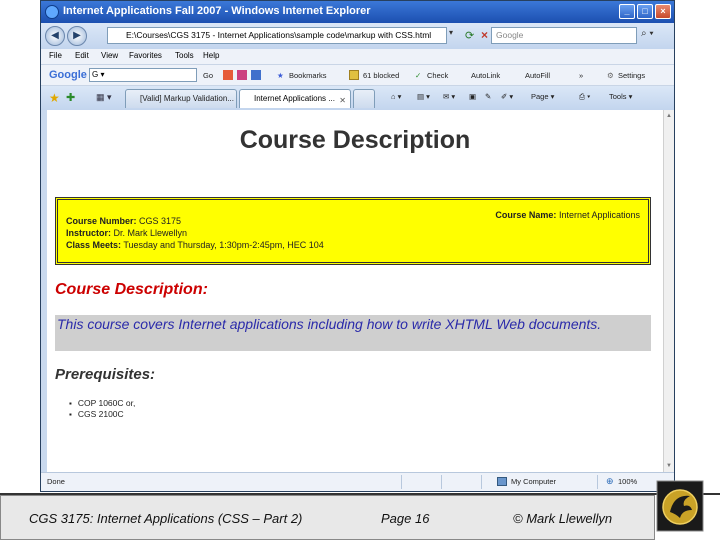 The image size is (720, 540). What do you see at coordinates (627, 481) in the screenshot?
I see `zoom-level: 100%` at bounding box center [627, 481].